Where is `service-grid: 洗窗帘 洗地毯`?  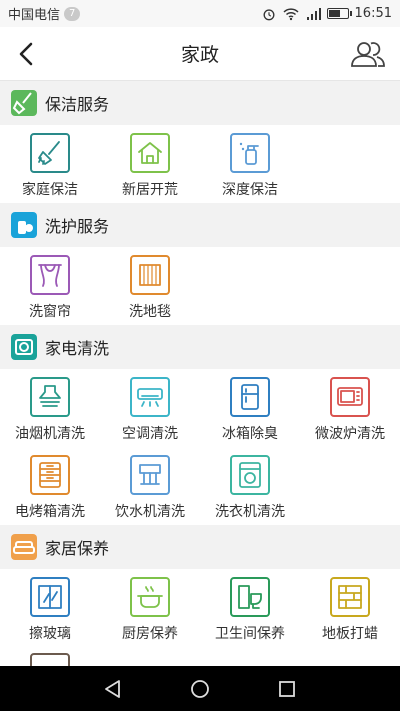
service-grid: 洗窗帘 洗地毯 is located at coordinates (200, 286).